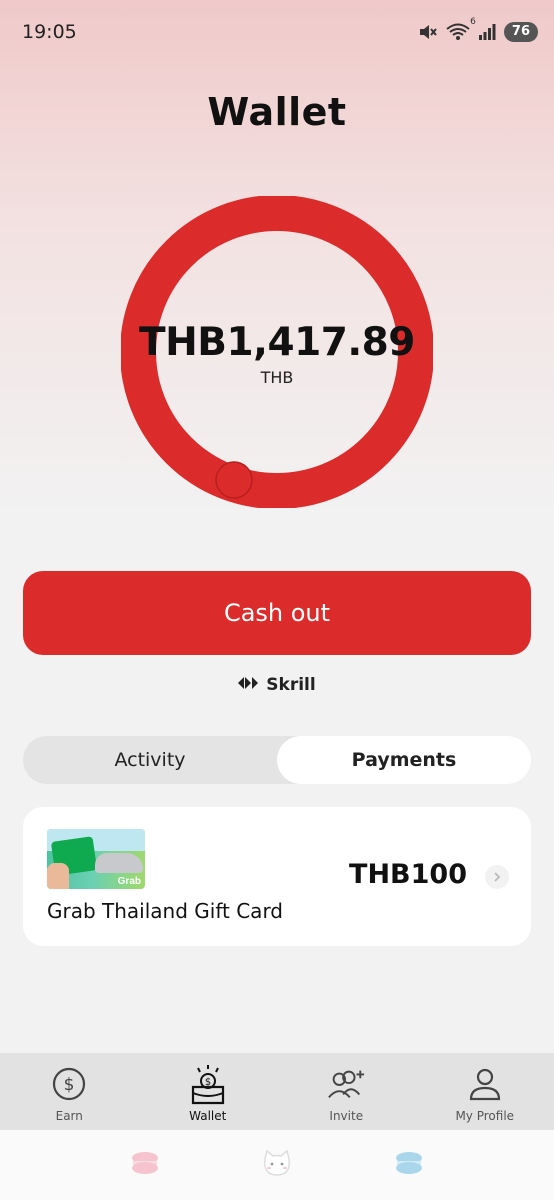 This screenshot has width=554, height=1200. What do you see at coordinates (277, 876) in the screenshot?
I see `payment-item: Grab Grab Thailand Gift Card THB100` at bounding box center [277, 876].